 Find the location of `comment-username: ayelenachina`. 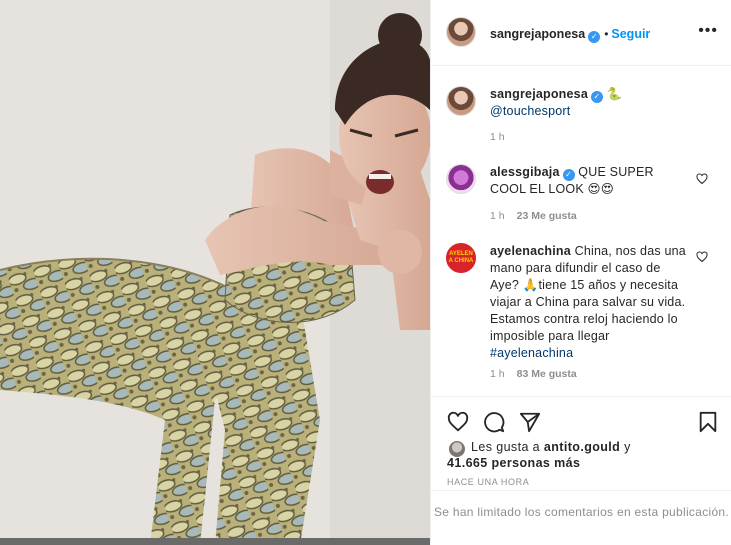

comment-username: ayelenachina is located at coordinates (530, 251).